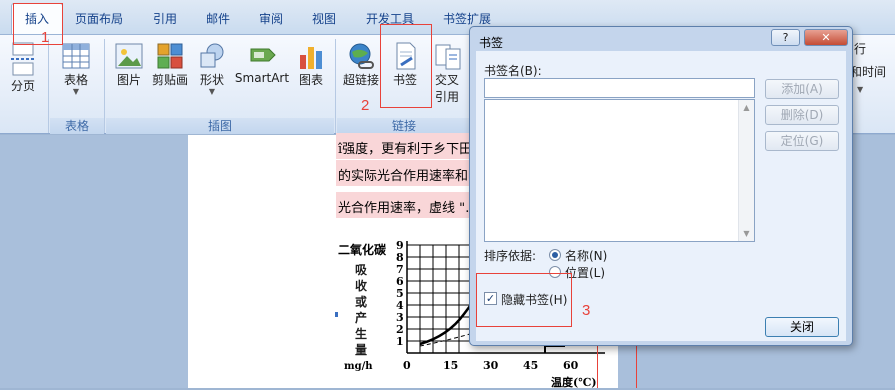  Describe the element at coordinates (400, 341) in the screenshot. I see `y-tick-label: 1` at that location.